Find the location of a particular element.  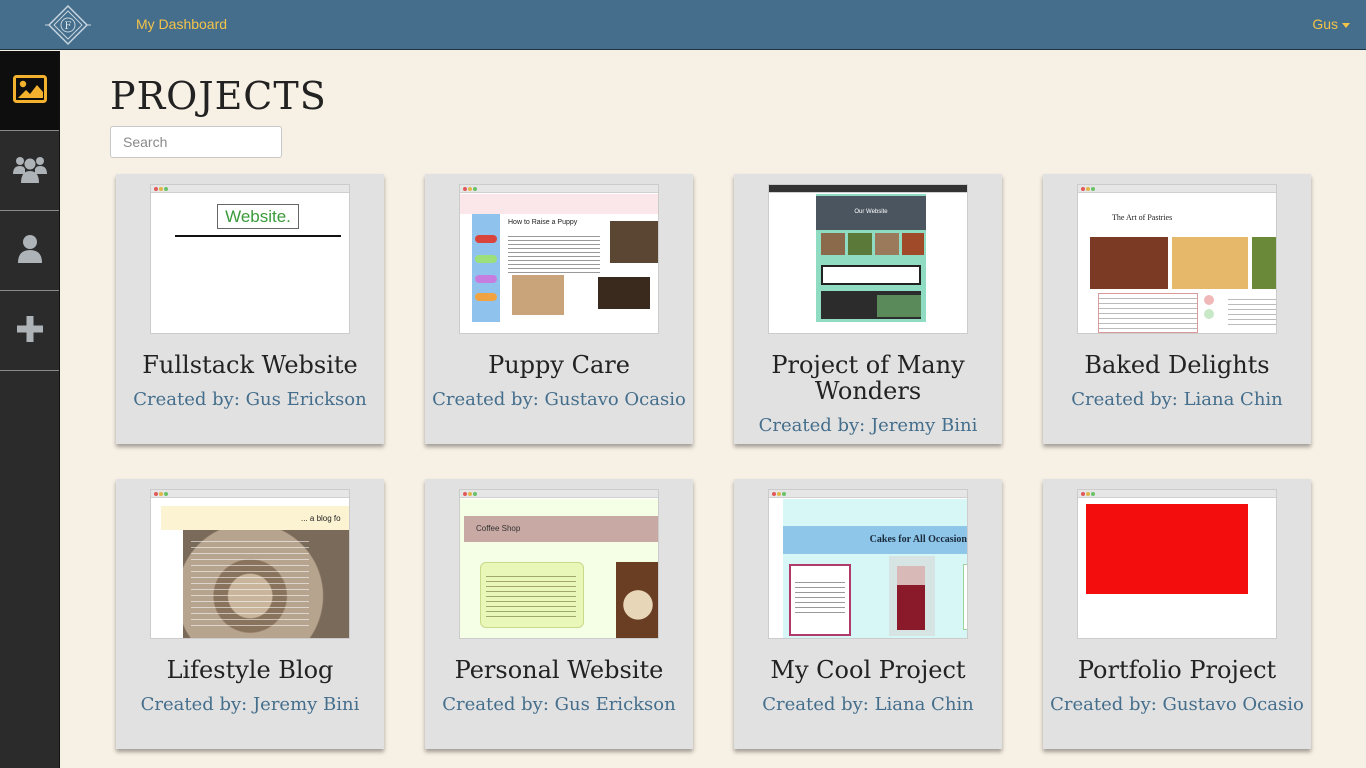

page-title: PROJECTS is located at coordinates (218, 96).